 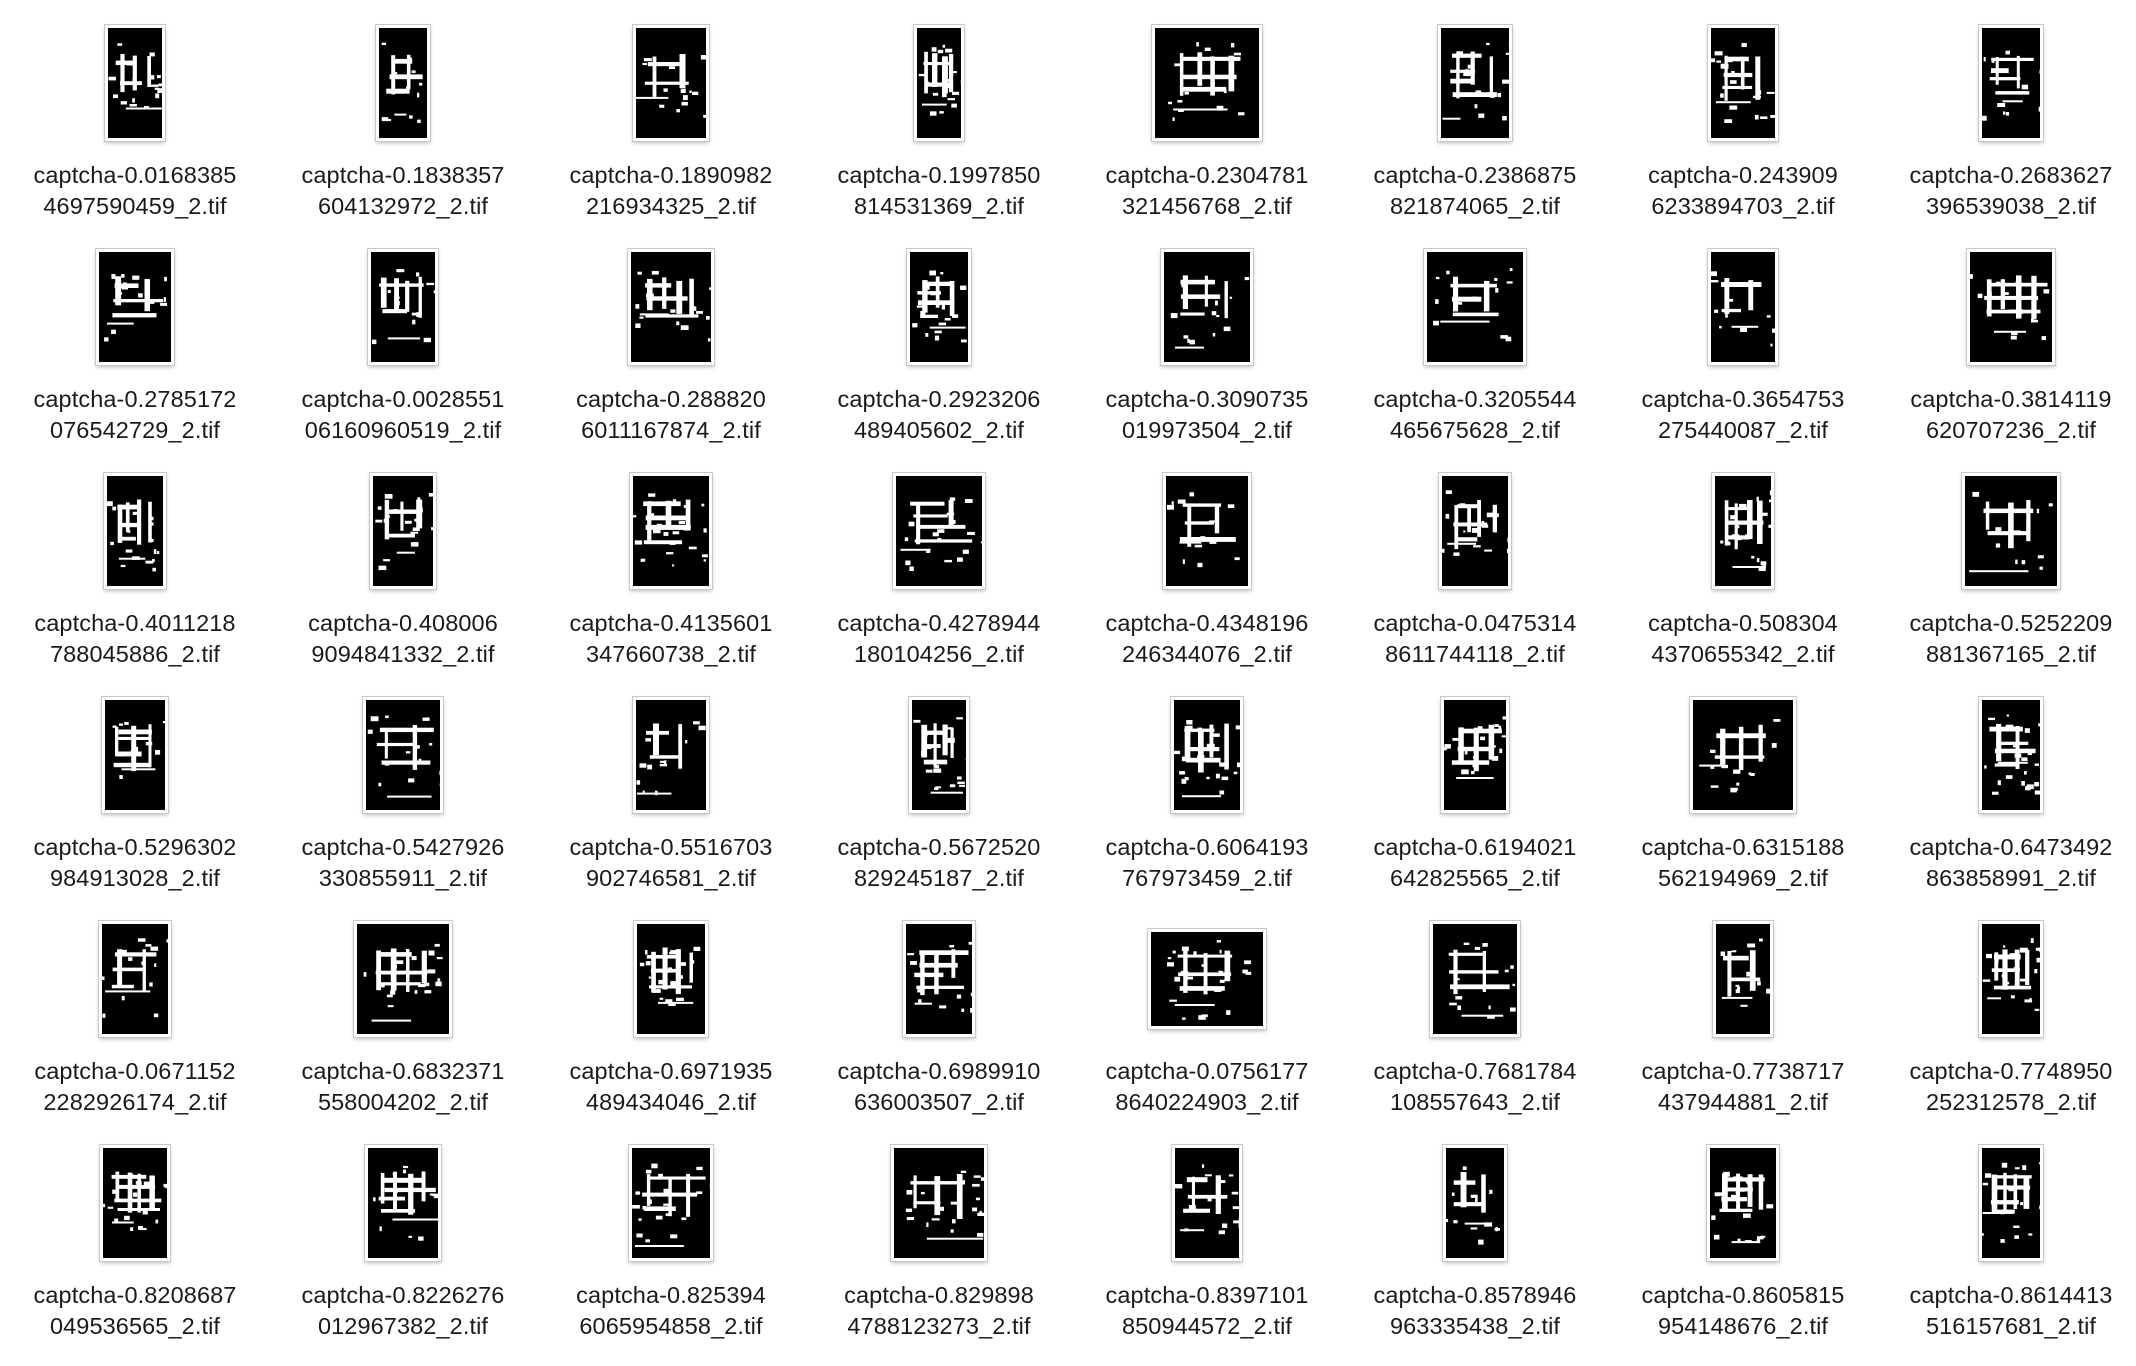 What do you see at coordinates (2006, 639) in the screenshot?
I see `file-name: captcha-0.5252209881367165_2.tif` at bounding box center [2006, 639].